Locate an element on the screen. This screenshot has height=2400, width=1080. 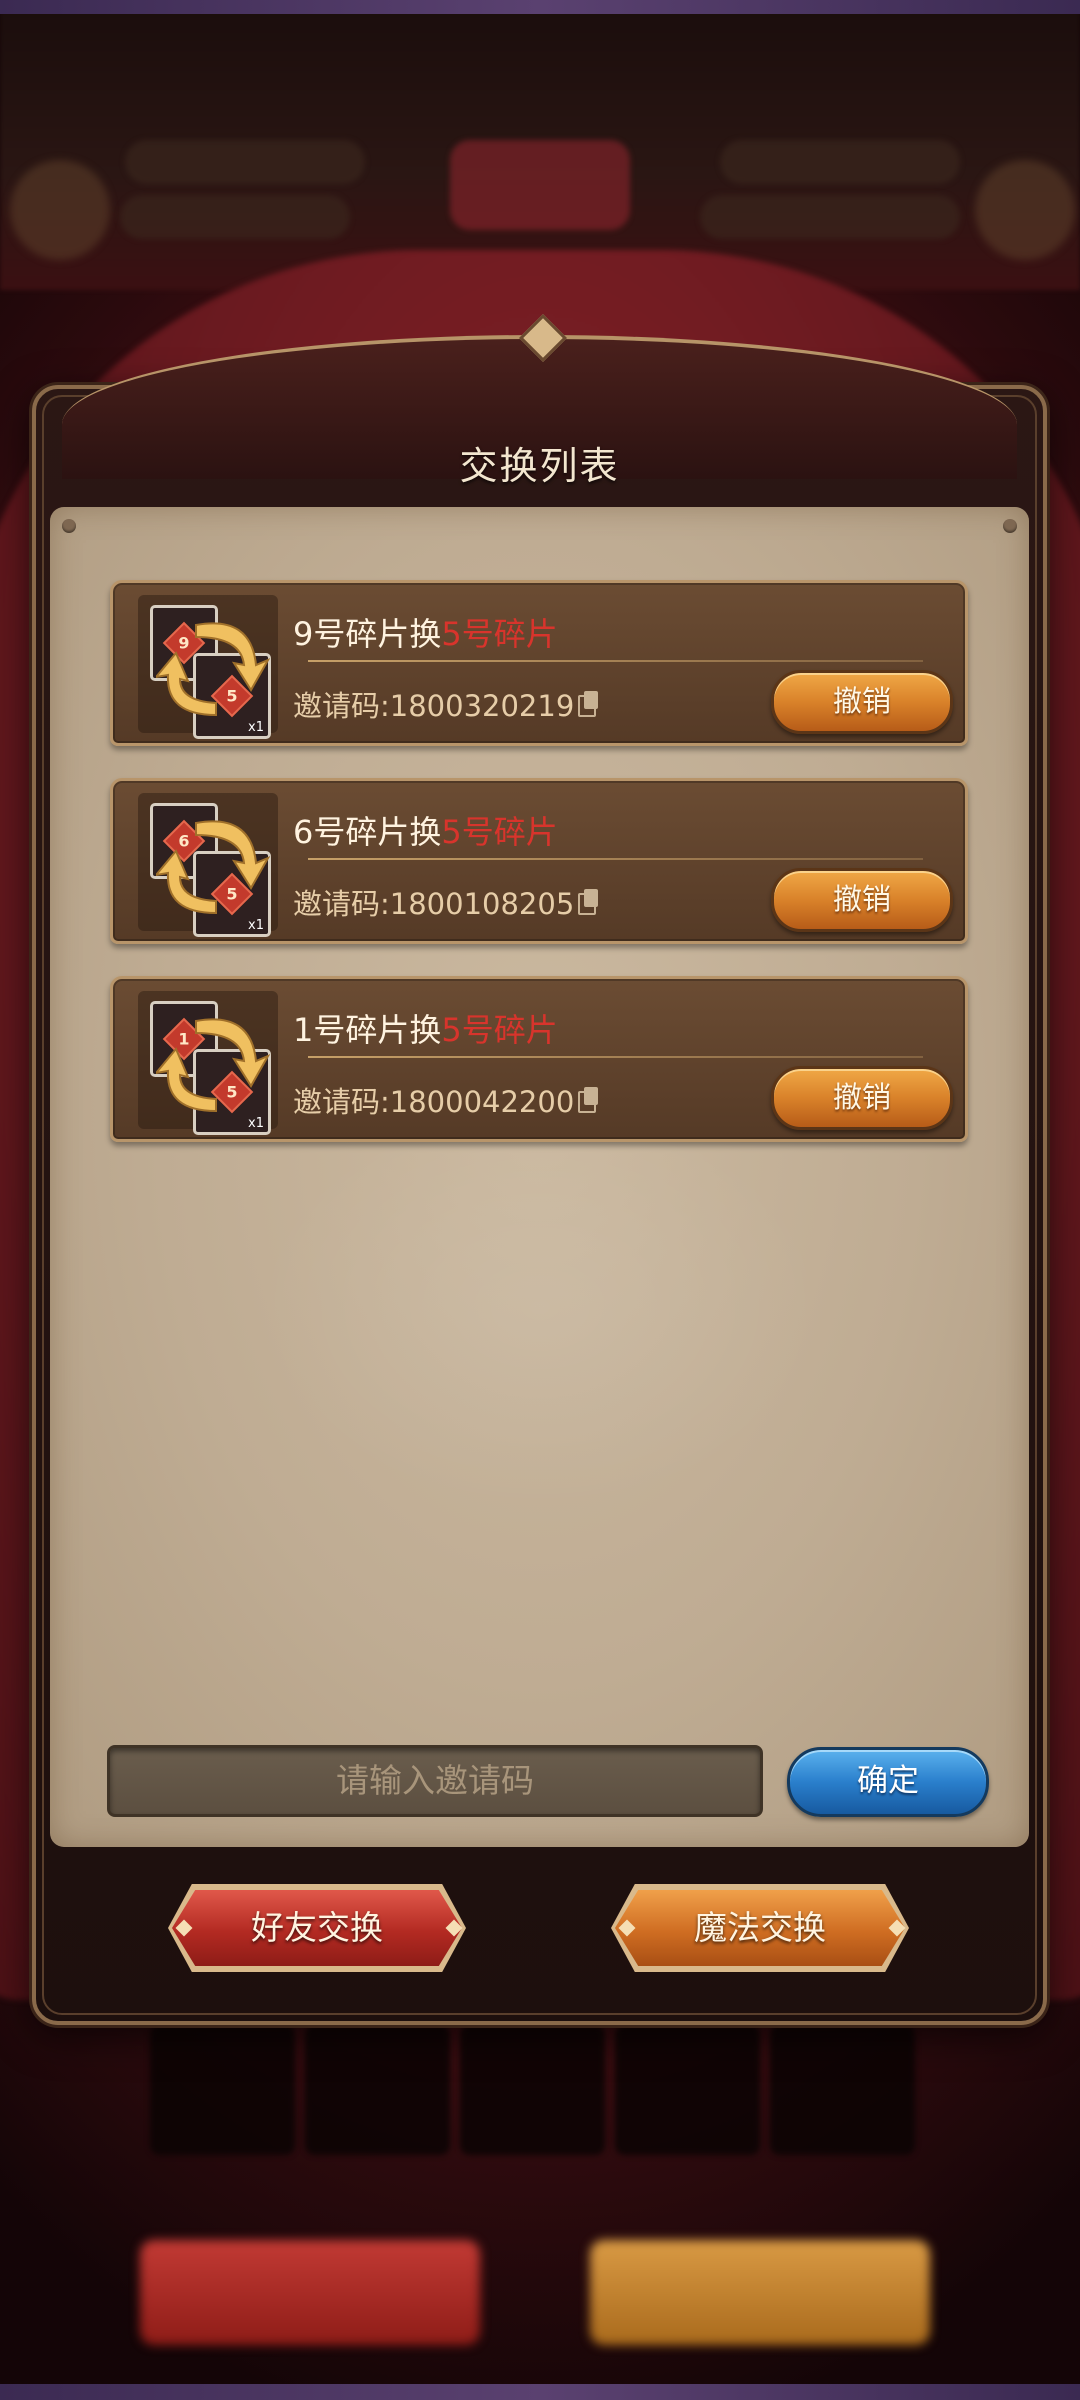
exchange-title: 1号碎片换5号碎片 is located at coordinates (425, 1030).